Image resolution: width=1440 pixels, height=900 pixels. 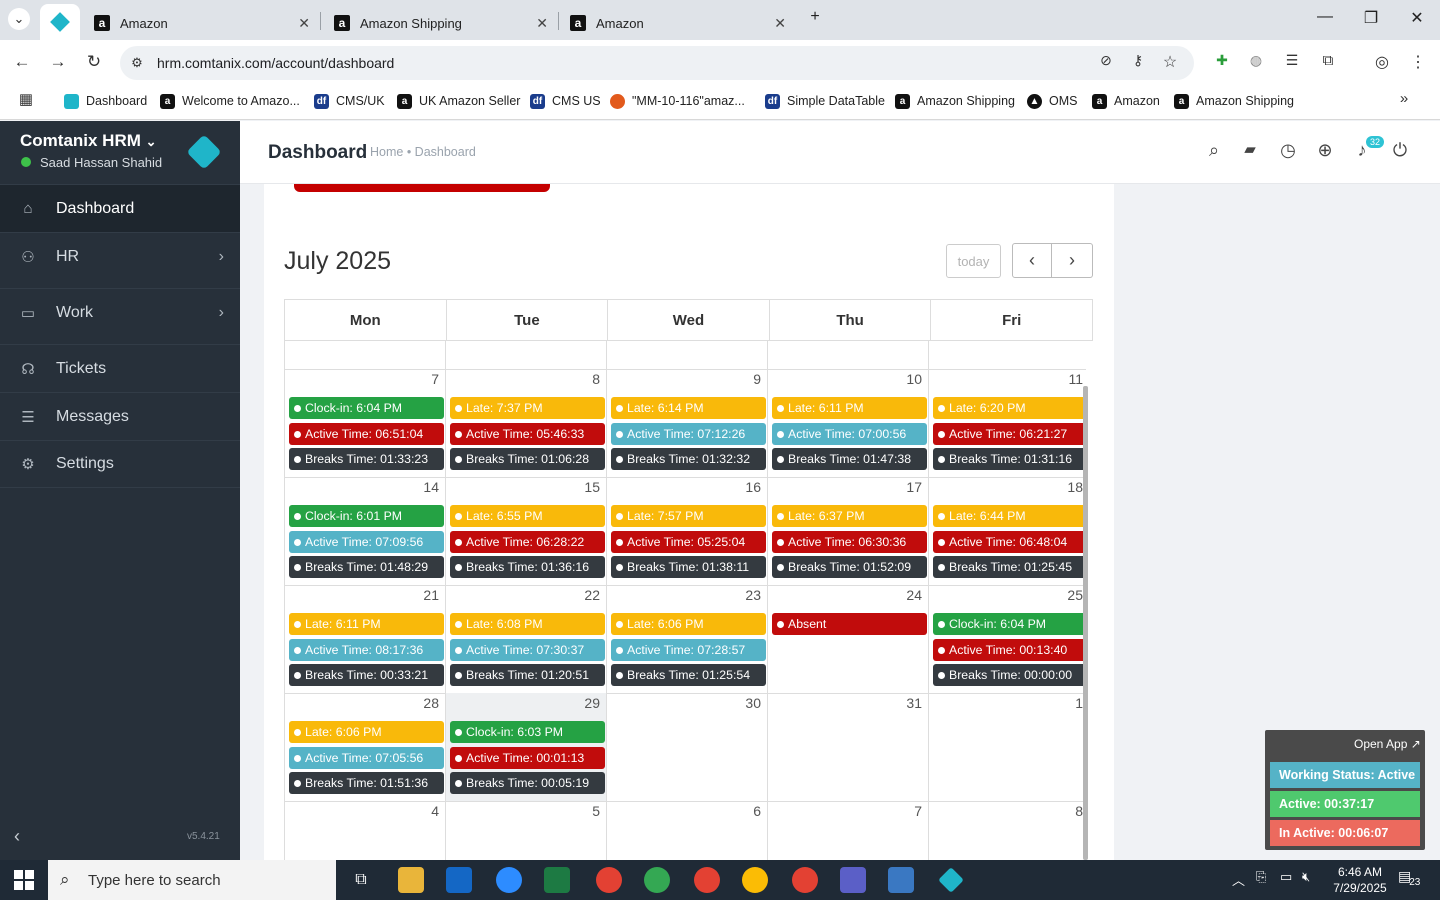 I want to click on notification-center-icon: ▤23, so click(x=1410, y=878).